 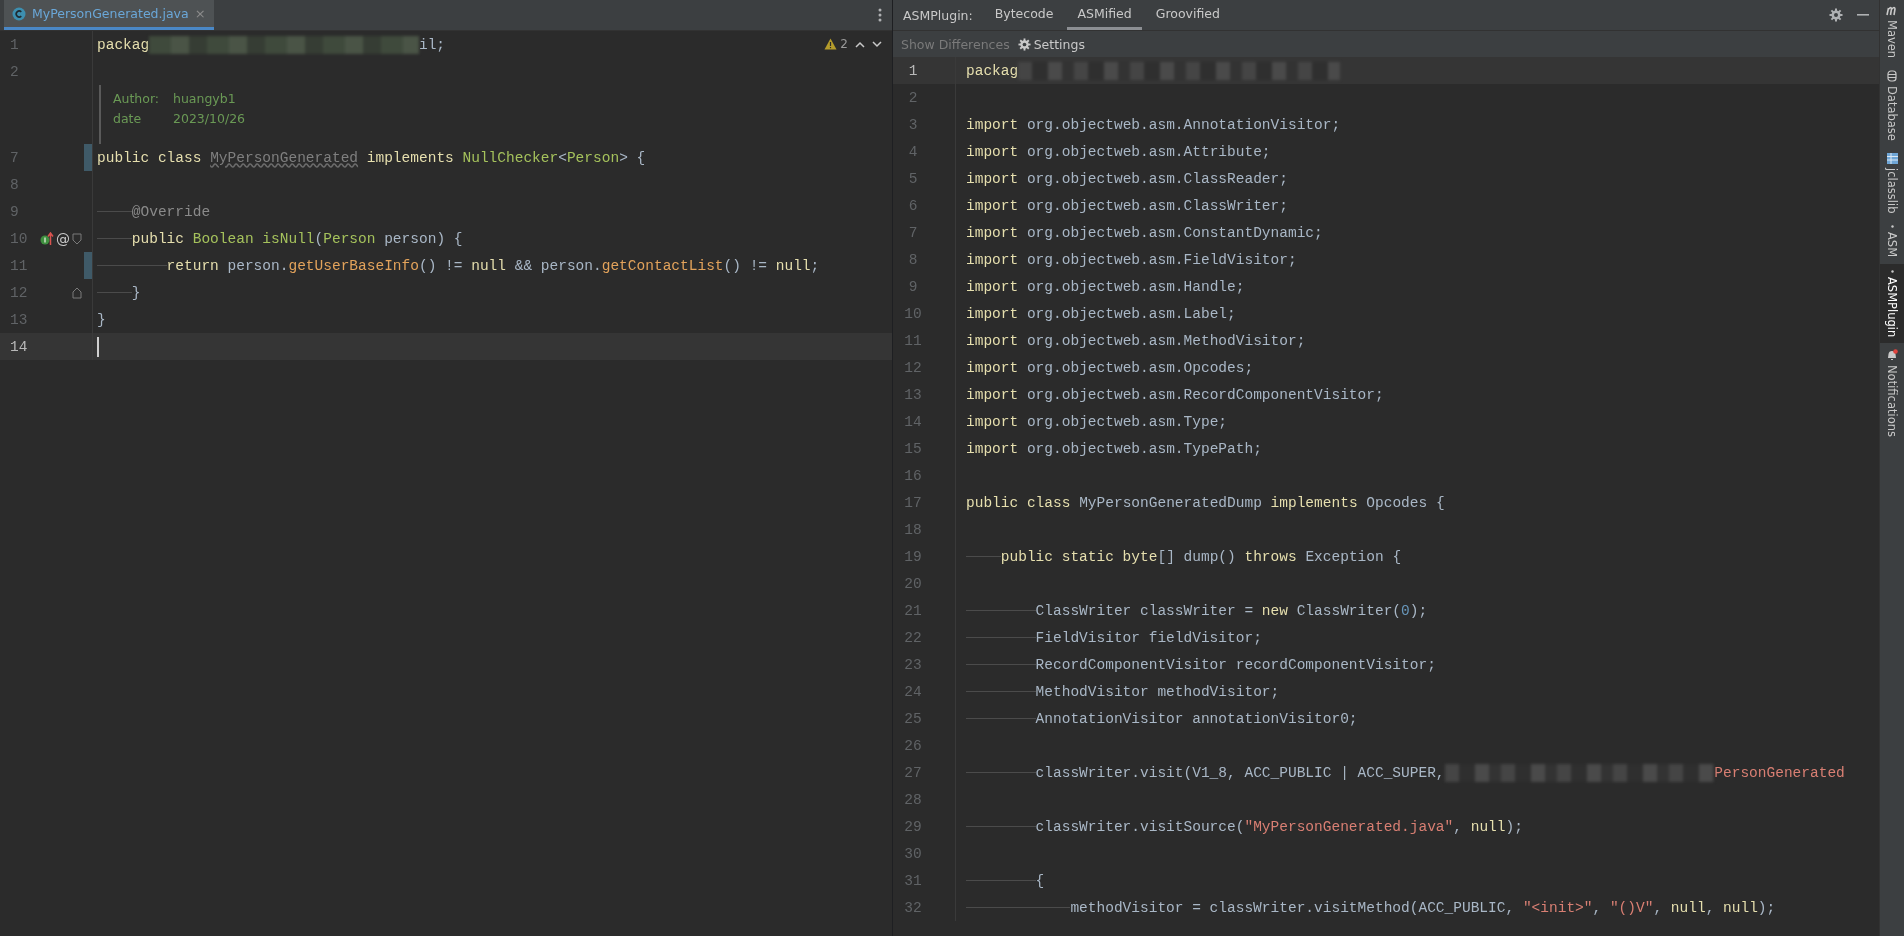 I want to click on code-text: import org.objectweb.asm.RecordComponentVisitor;, so click(x=1175, y=394).